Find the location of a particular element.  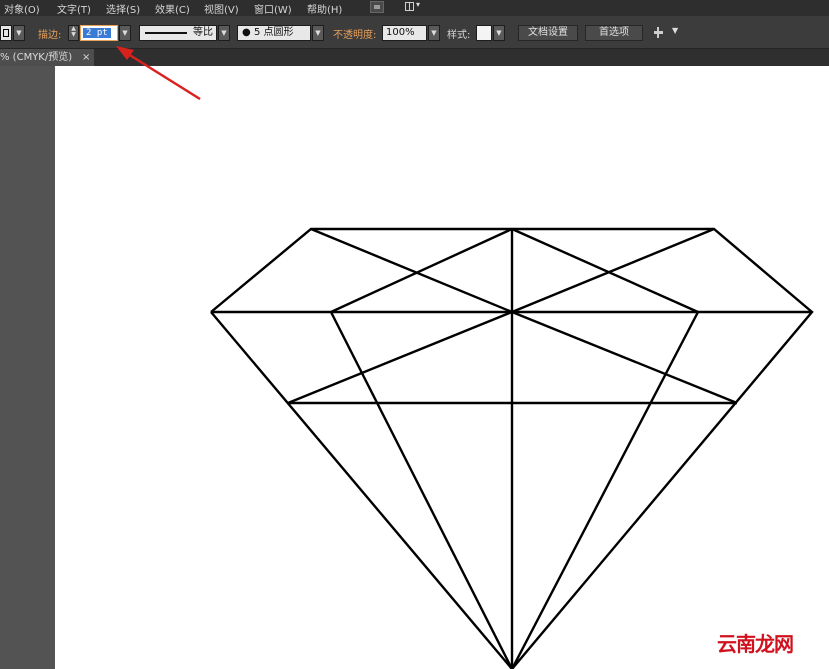

opacity-label: 不透明度: is located at coordinates (355, 35).